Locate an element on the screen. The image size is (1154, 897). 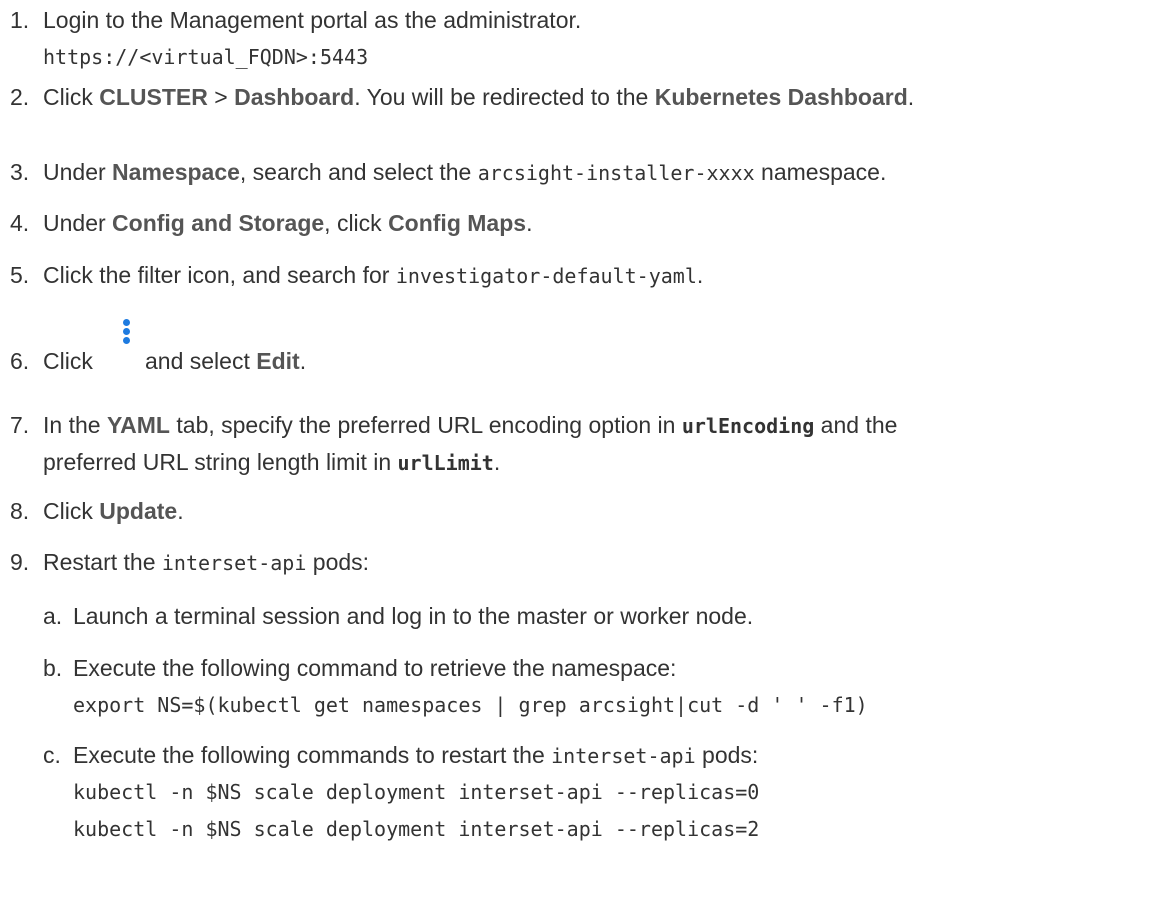
step-number: 2. is located at coordinates (20, 97).